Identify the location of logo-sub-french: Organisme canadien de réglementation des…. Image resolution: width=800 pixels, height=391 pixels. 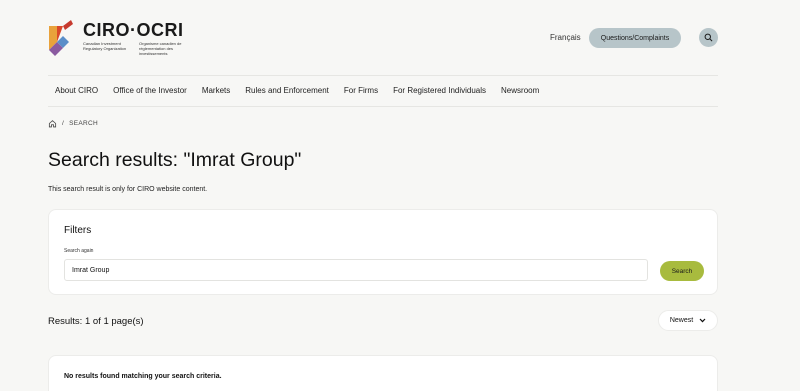
(160, 48).